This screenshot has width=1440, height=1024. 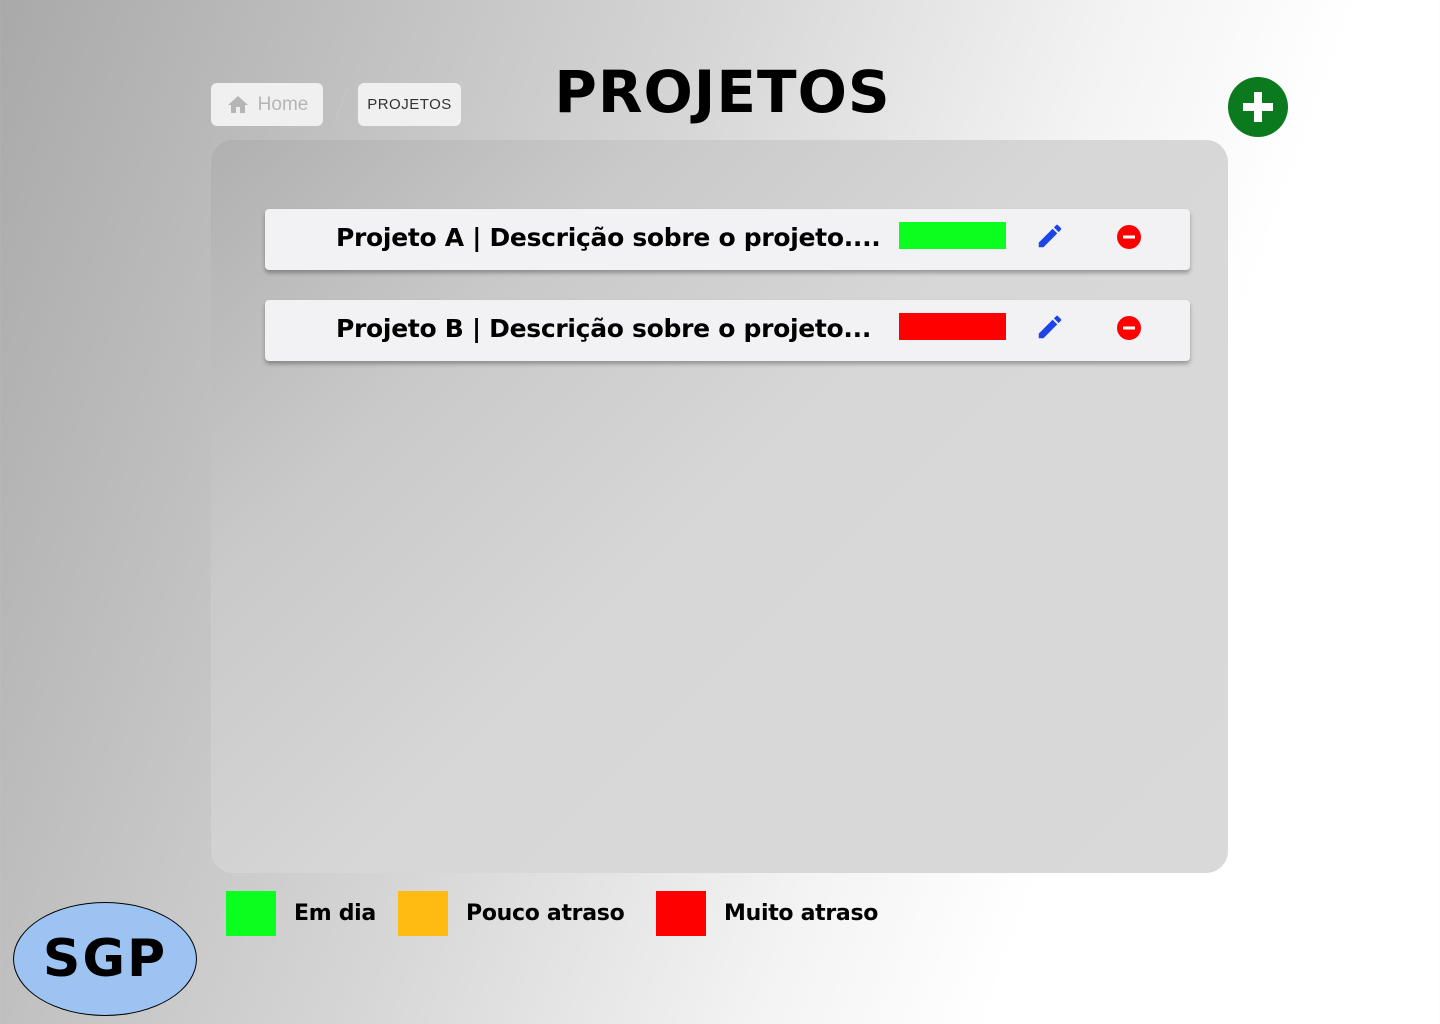 What do you see at coordinates (105, 959) in the screenshot?
I see `app-logo: SGP` at bounding box center [105, 959].